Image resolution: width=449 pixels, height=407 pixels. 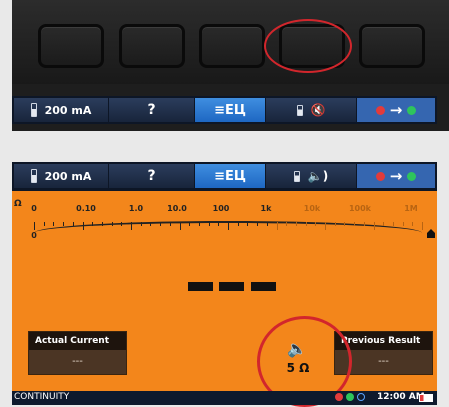 What do you see at coordinates (266, 208) in the screenshot?
I see `scale-label-5: 1k` at bounding box center [266, 208].